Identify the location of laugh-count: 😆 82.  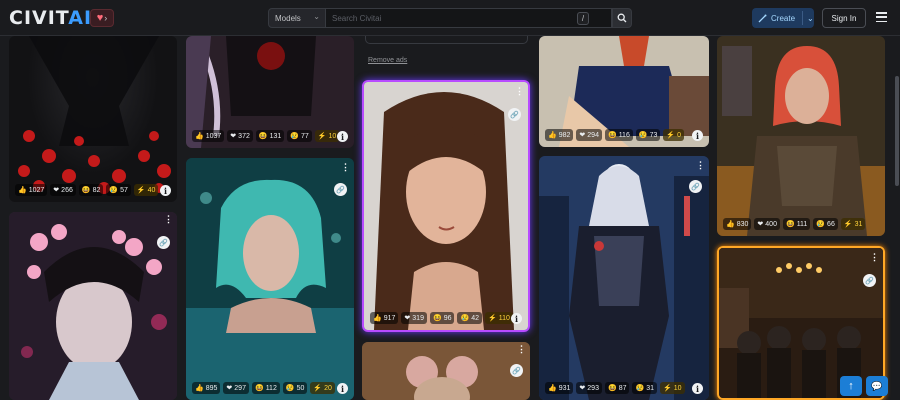
(91, 190).